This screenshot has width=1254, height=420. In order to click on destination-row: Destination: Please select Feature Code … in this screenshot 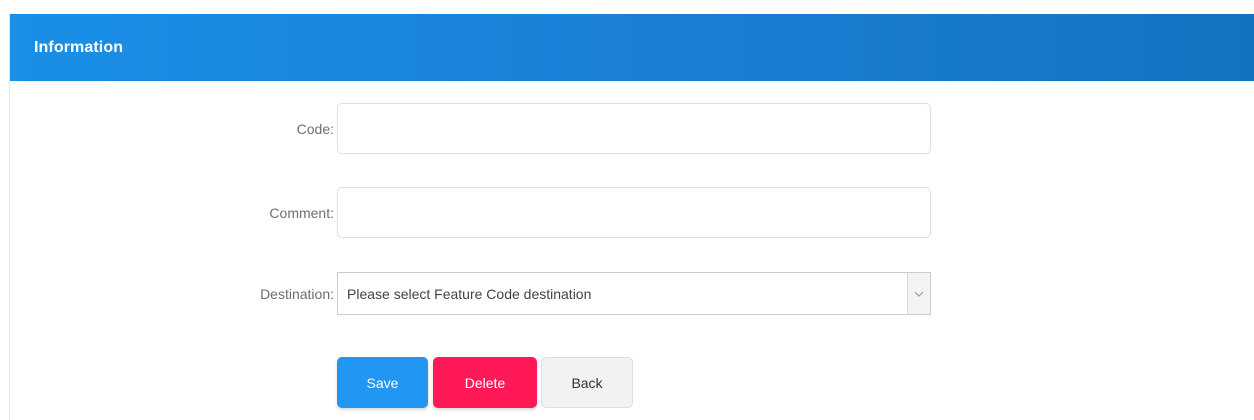, I will do `click(632, 294)`.